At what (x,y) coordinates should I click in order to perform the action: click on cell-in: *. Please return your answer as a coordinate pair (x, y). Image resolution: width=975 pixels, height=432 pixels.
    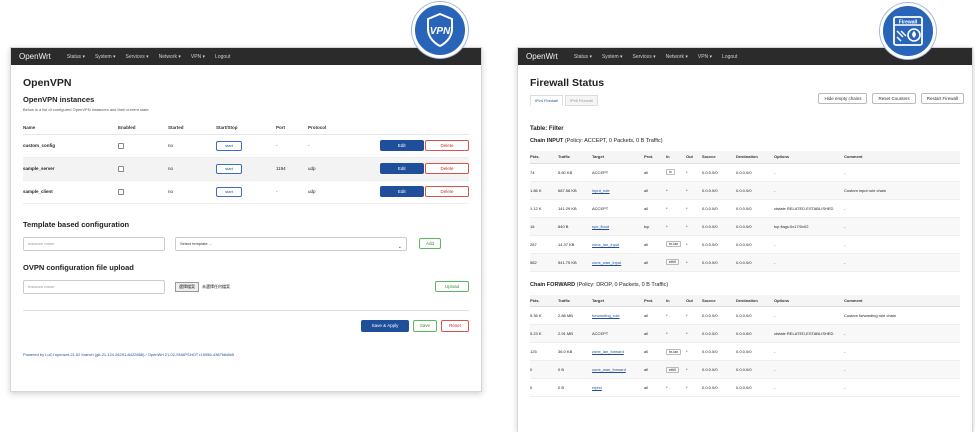
    Looking at the image, I should click on (676, 226).